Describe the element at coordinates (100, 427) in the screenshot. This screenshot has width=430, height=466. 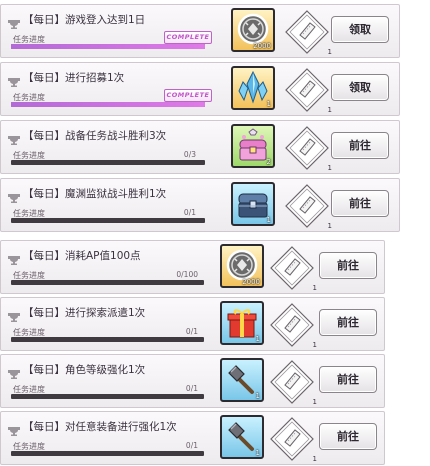
I see `task-title: 【每日】对任意装备进行强化1次` at that location.